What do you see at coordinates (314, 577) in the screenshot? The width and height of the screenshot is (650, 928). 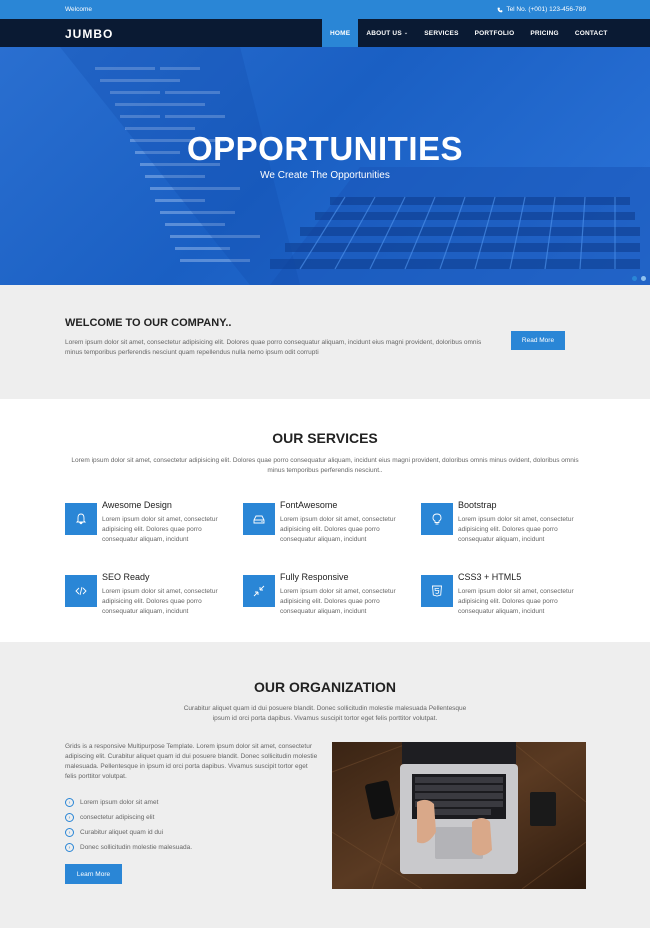 I see `service-title: Fully Responsive` at bounding box center [314, 577].